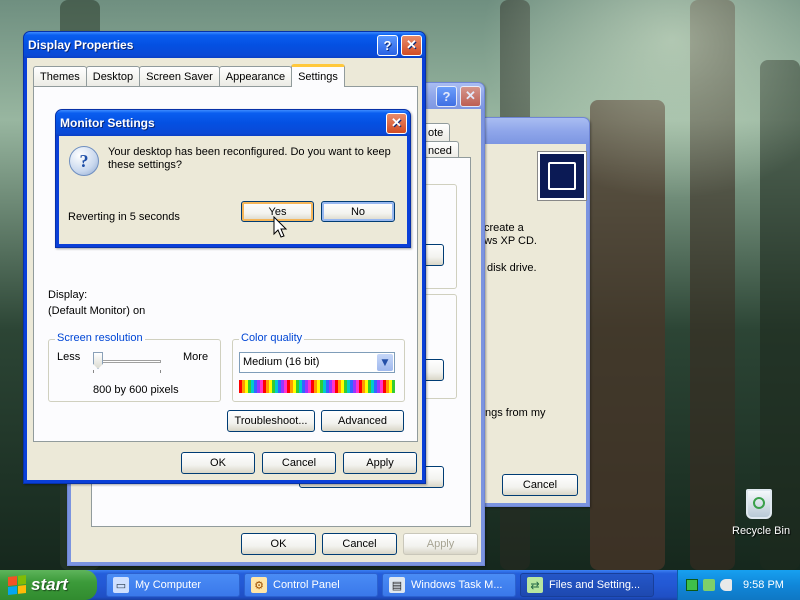 The image size is (800, 600). Describe the element at coordinates (510, 241) in the screenshot. I see `back-text-2: ws XP CD.` at that location.